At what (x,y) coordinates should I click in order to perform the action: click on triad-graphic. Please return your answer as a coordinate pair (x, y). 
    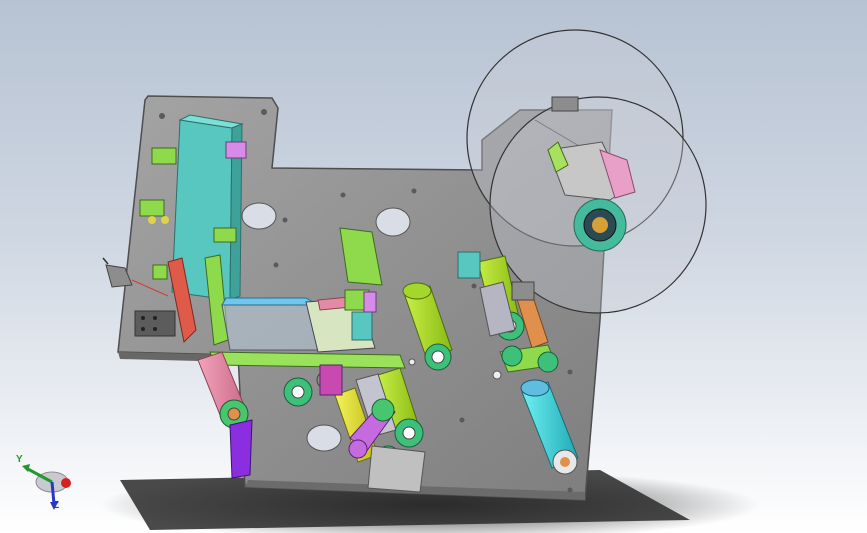
    Looking at the image, I should click on (46, 487).